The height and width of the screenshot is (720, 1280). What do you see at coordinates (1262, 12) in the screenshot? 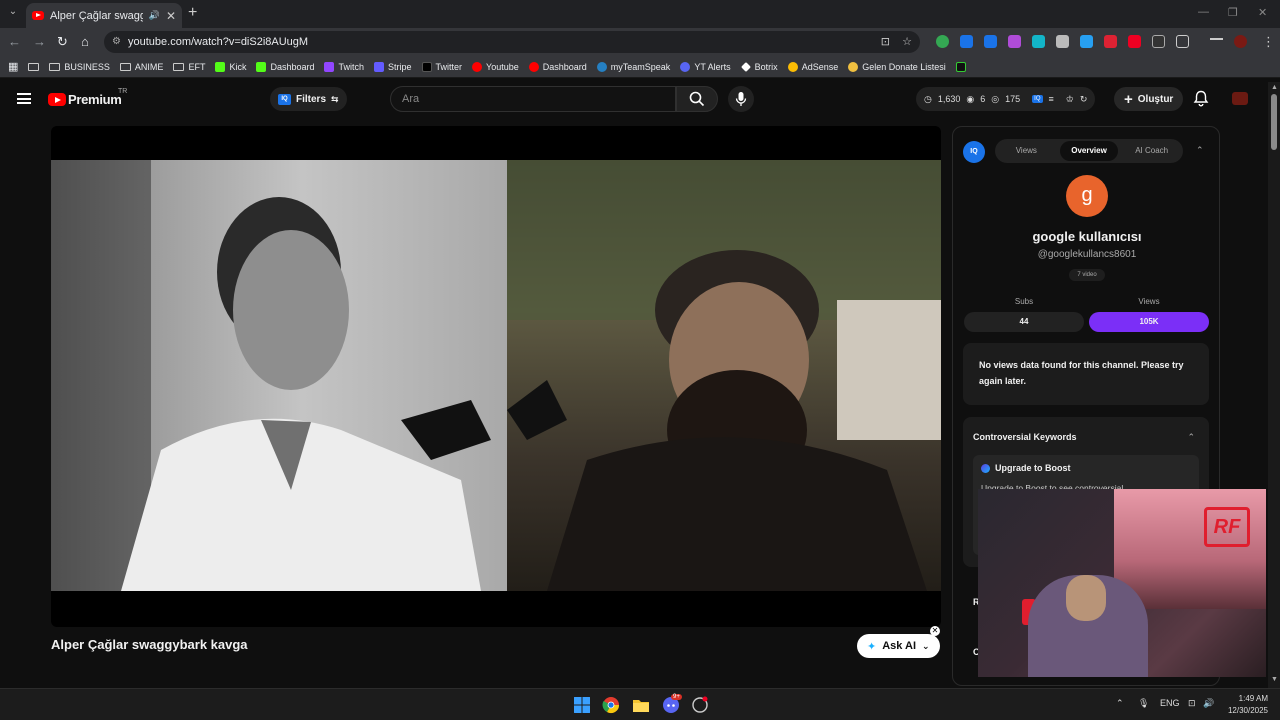
I see `close-window-icon: ✕` at bounding box center [1262, 12].